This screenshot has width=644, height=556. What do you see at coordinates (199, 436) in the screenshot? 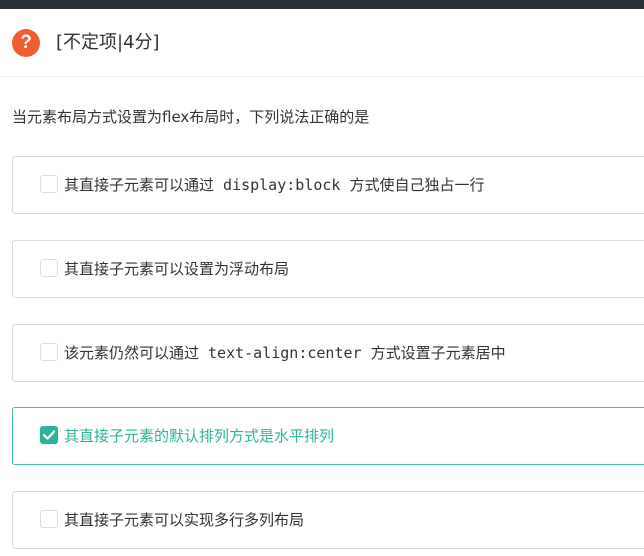
I see `option-label: 其直接子元素的默认排列方式是水平排列` at bounding box center [199, 436].